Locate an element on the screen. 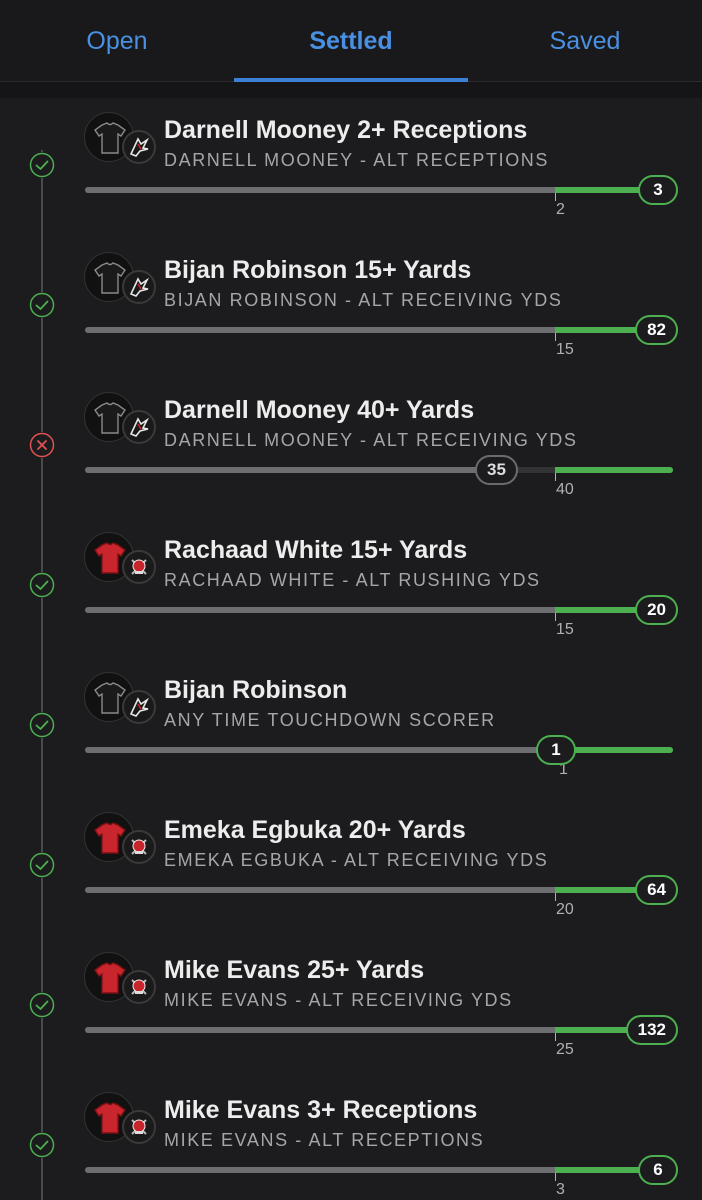 This screenshot has height=1200, width=702. threshold-label: 40 is located at coordinates (565, 489).